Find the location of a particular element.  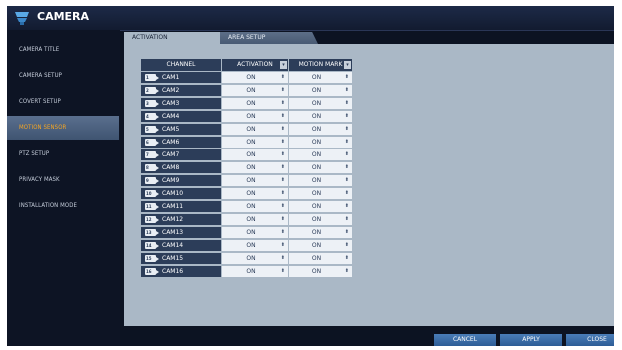

sidebar-item-covert-setup: COVERT SETUP is located at coordinates (63, 102).